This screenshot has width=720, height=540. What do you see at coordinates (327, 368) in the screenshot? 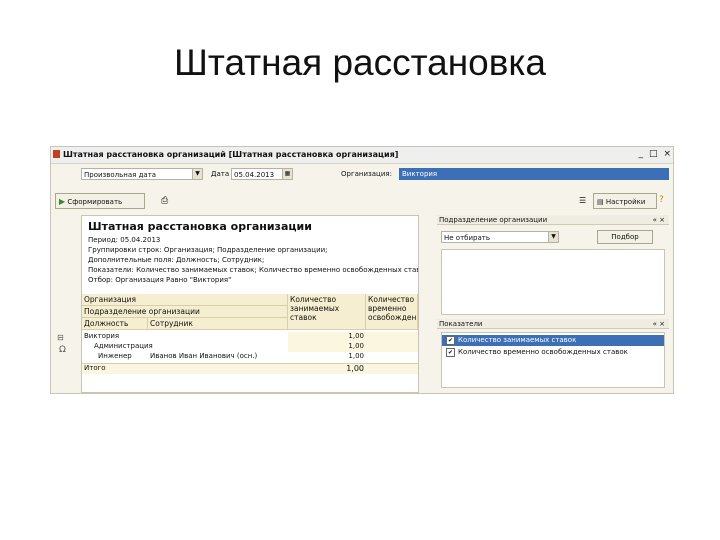
I see `total-value: 1,00` at bounding box center [327, 368].